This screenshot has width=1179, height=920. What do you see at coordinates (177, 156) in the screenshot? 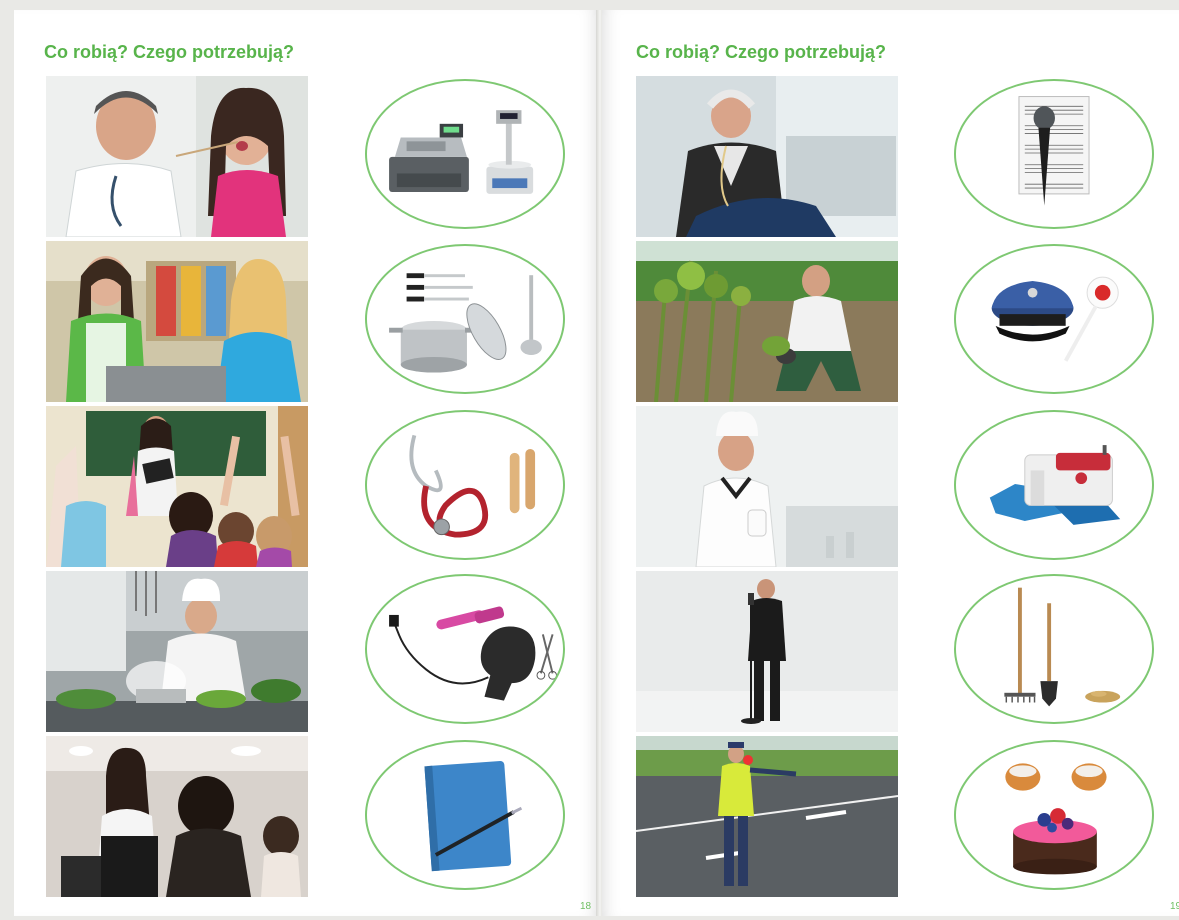
I see `doctor-photo` at bounding box center [177, 156].